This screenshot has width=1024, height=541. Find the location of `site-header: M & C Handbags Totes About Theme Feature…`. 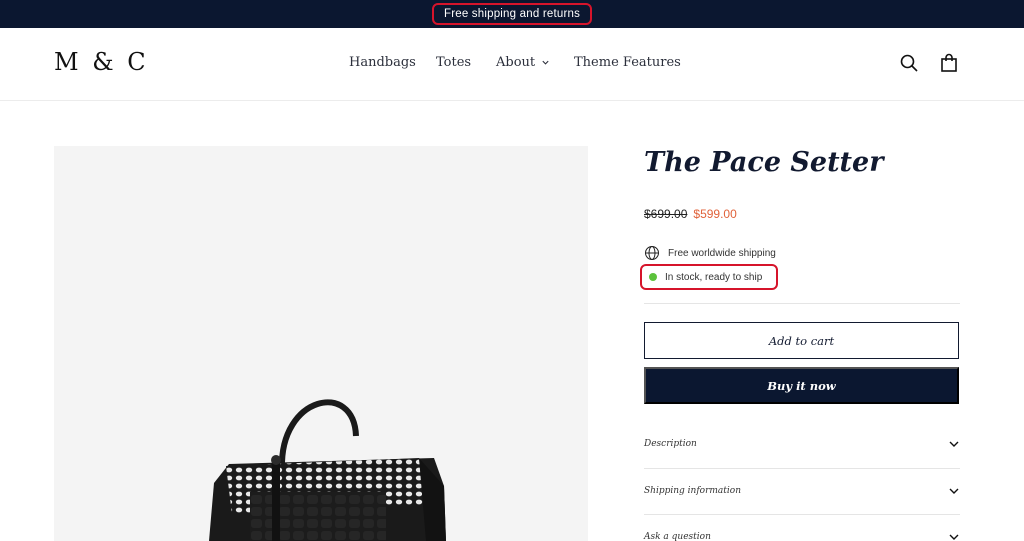

site-header: M & C Handbags Totes About Theme Feature… is located at coordinates (512, 64).